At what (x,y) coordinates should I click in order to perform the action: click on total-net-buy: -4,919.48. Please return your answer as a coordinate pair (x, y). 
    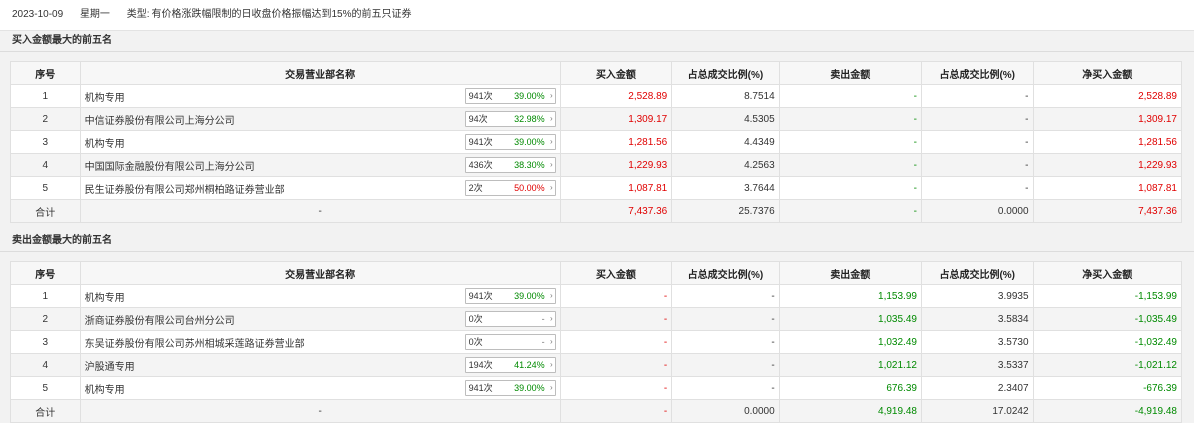
    Looking at the image, I should click on (1107, 411).